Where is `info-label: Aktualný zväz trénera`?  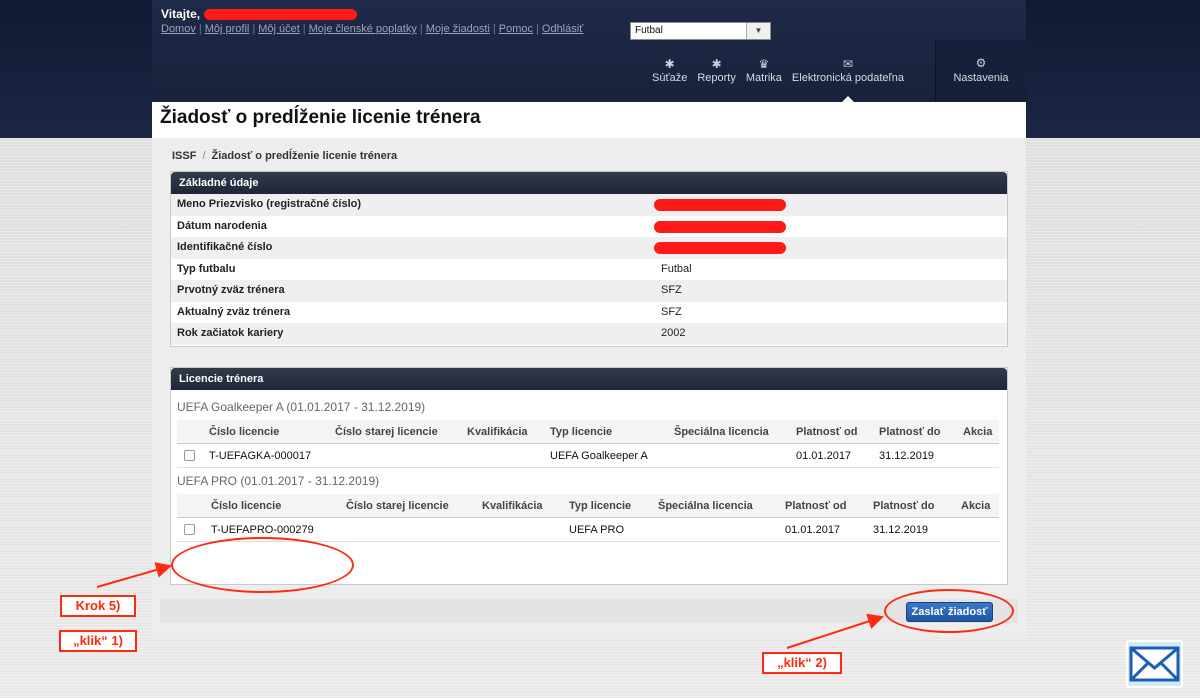
info-label: Aktualný zväz trénera is located at coordinates (234, 311).